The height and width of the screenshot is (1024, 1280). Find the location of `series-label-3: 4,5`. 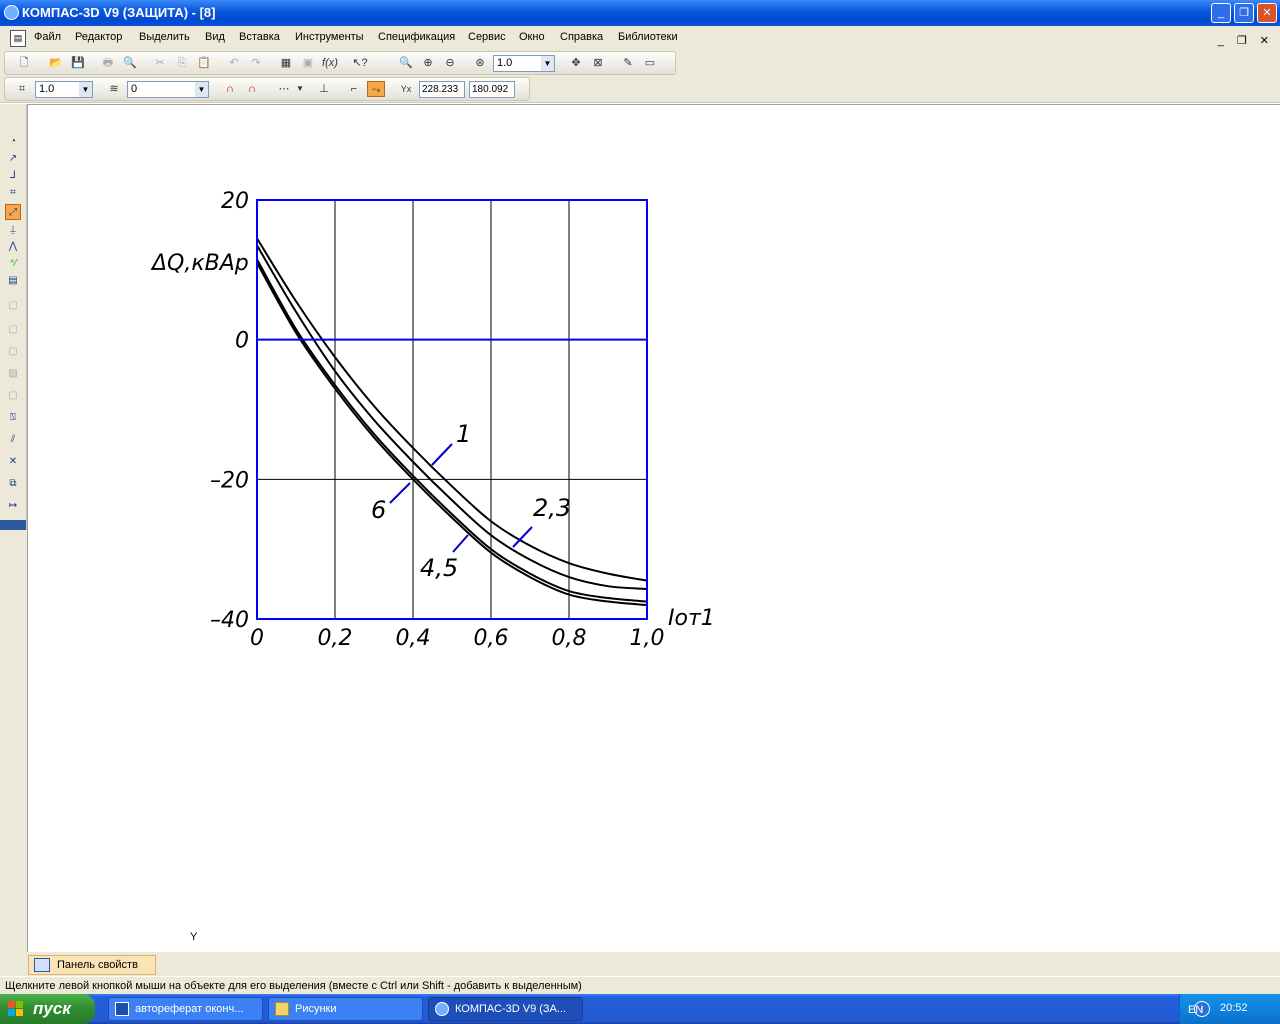

series-label-3: 4,5 is located at coordinates (439, 568).